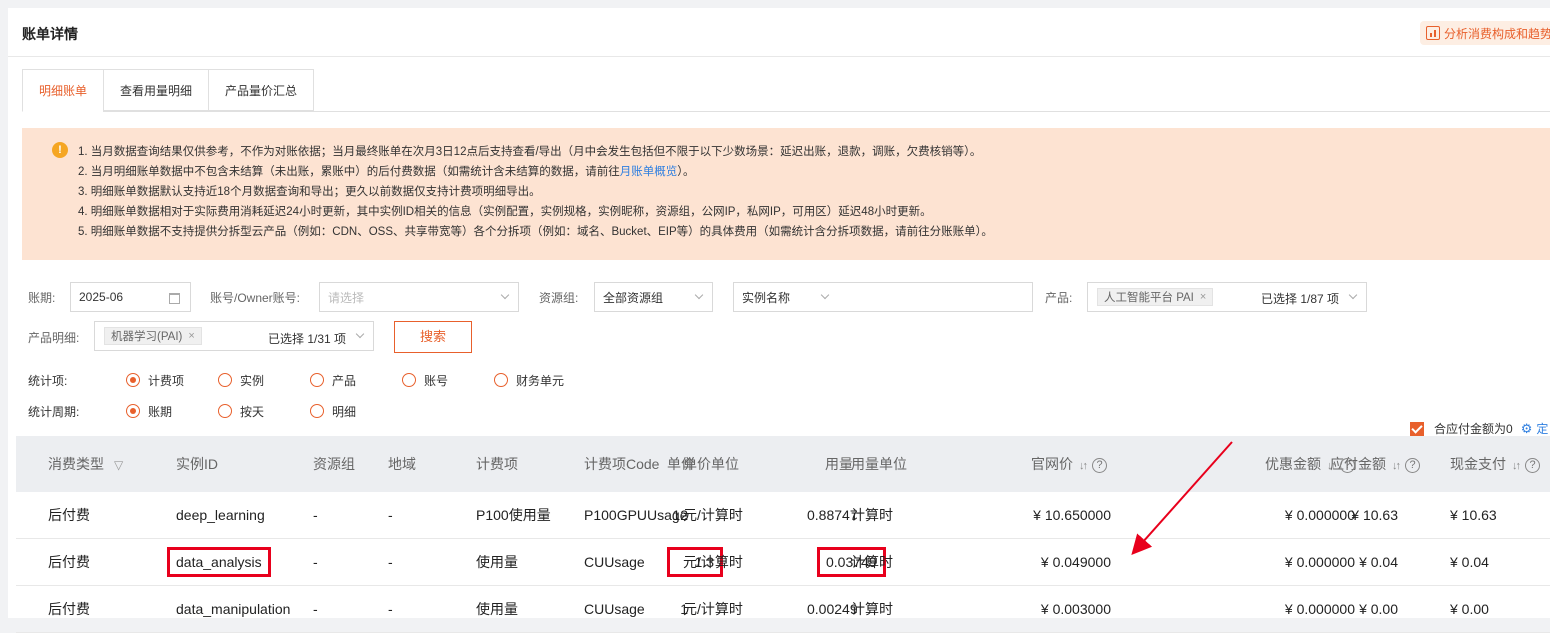  What do you see at coordinates (118, 465) in the screenshot?
I see `filter-icon: ▽` at bounding box center [118, 465].